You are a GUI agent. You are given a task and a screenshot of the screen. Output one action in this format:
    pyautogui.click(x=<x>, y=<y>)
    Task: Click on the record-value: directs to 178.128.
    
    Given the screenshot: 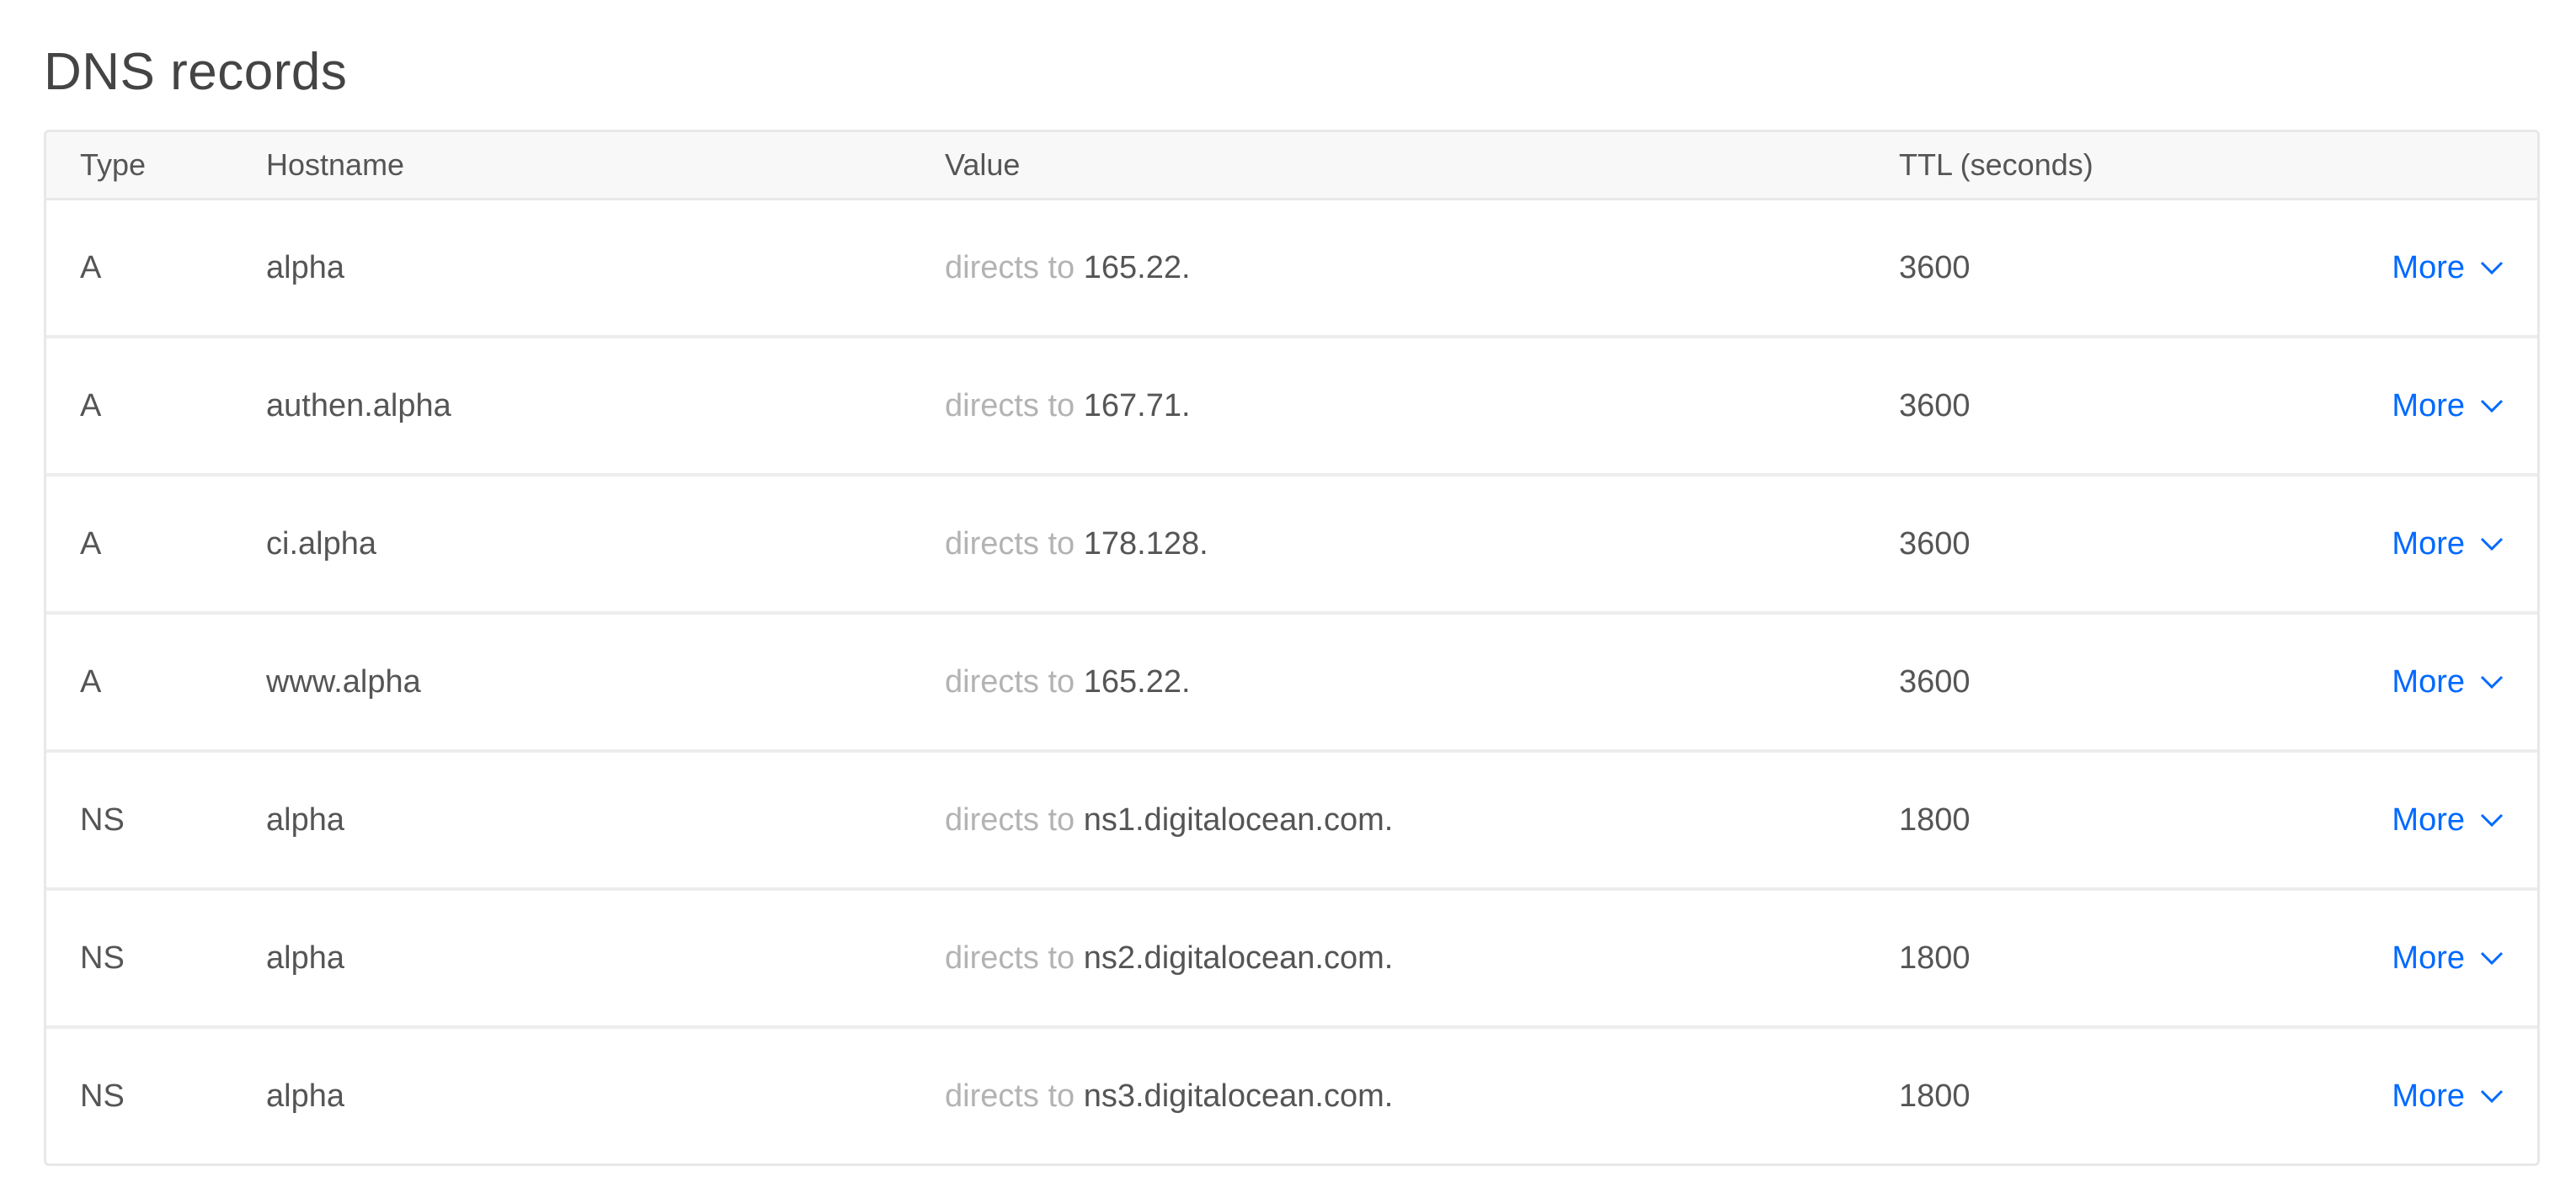 What is the action you would take?
    pyautogui.click(x=1422, y=544)
    